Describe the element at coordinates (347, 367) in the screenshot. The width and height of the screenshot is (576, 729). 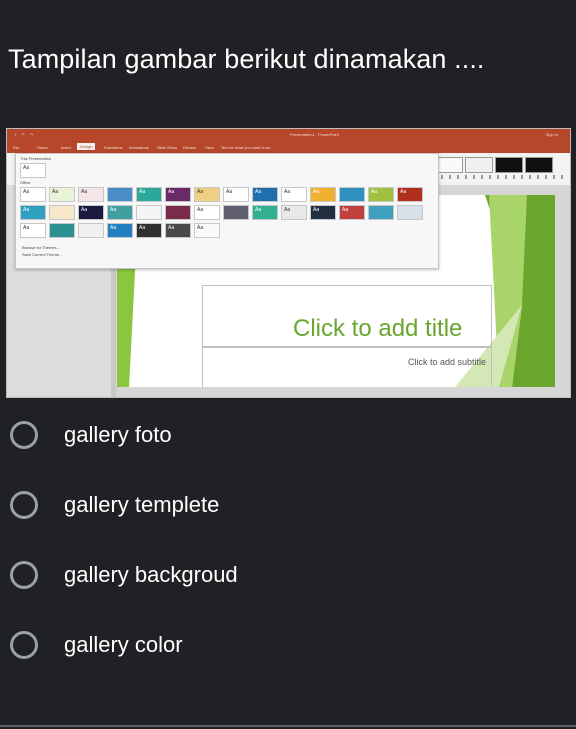
I see `subtitle-placeholder-box` at that location.